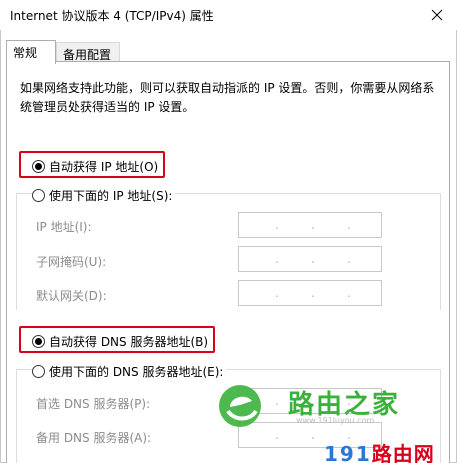  Describe the element at coordinates (228, 15) in the screenshot. I see `title-bar: Internet 协议版本 4 (TCP/IPv4) 属性` at that location.